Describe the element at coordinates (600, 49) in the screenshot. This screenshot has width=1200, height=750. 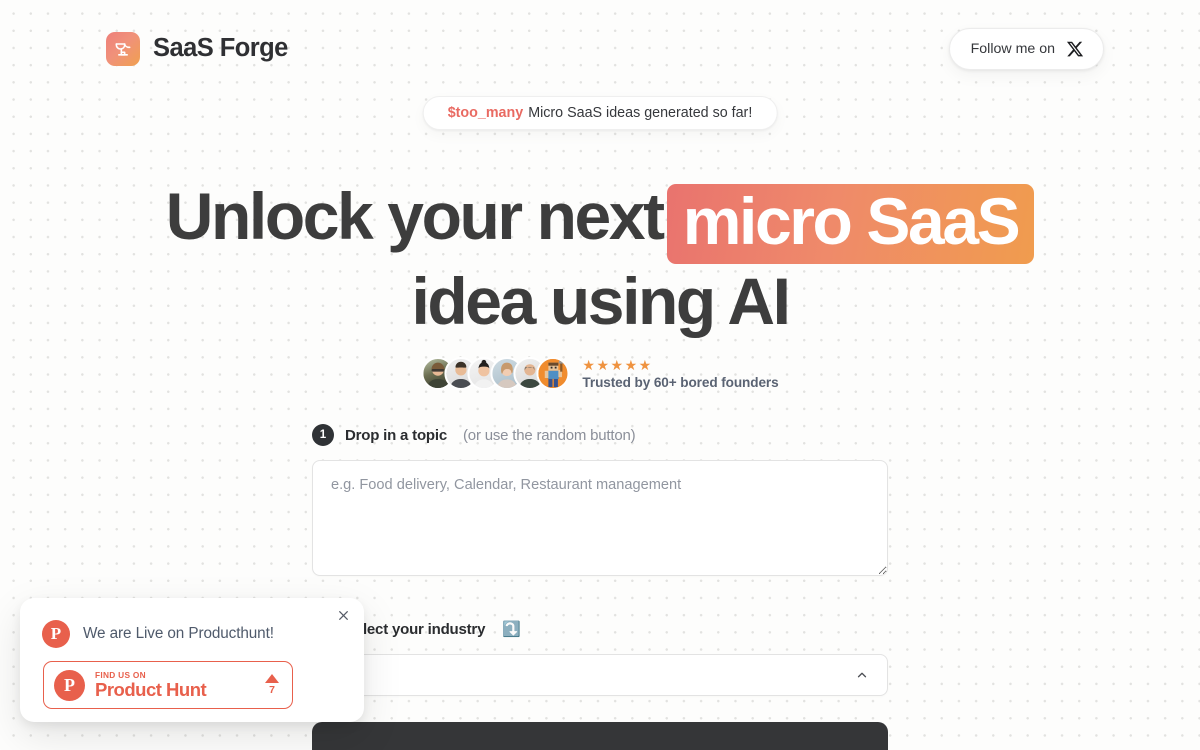
I see `site-header: SaaS Forge Follow me on` at that location.